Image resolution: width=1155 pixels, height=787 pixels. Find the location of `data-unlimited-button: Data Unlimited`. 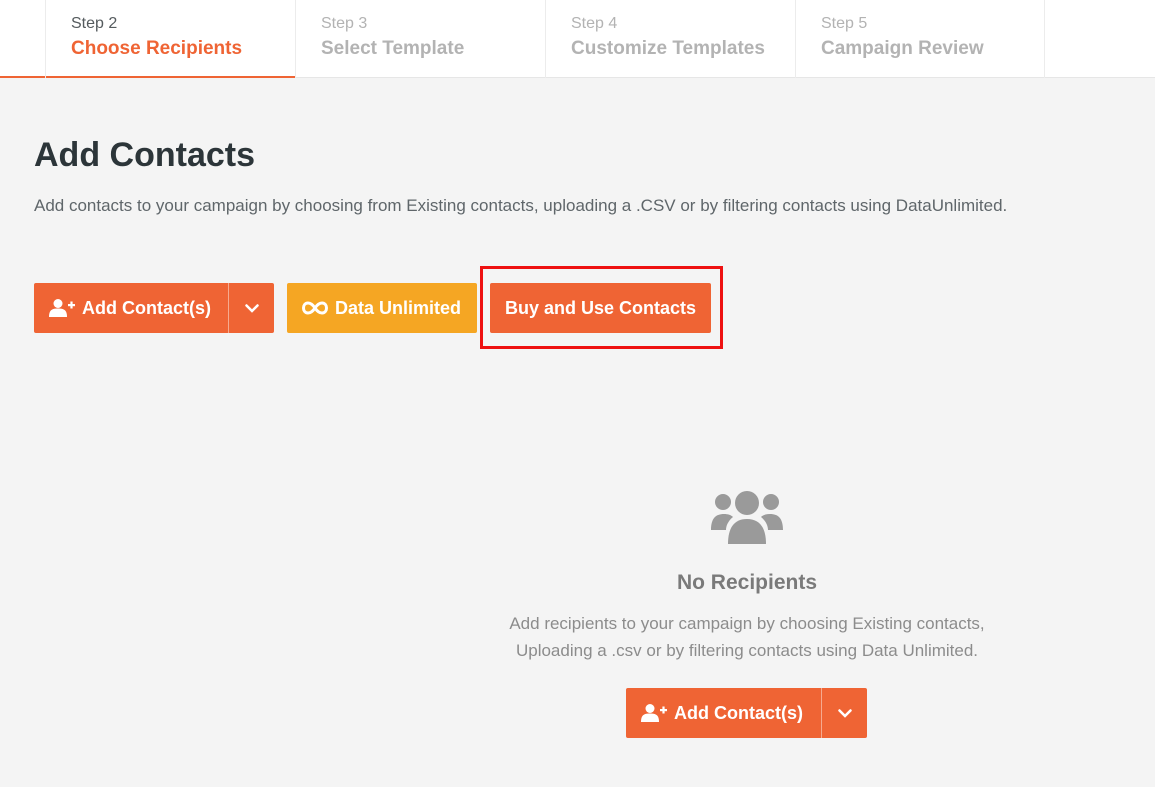

data-unlimited-button: Data Unlimited is located at coordinates (382, 308).